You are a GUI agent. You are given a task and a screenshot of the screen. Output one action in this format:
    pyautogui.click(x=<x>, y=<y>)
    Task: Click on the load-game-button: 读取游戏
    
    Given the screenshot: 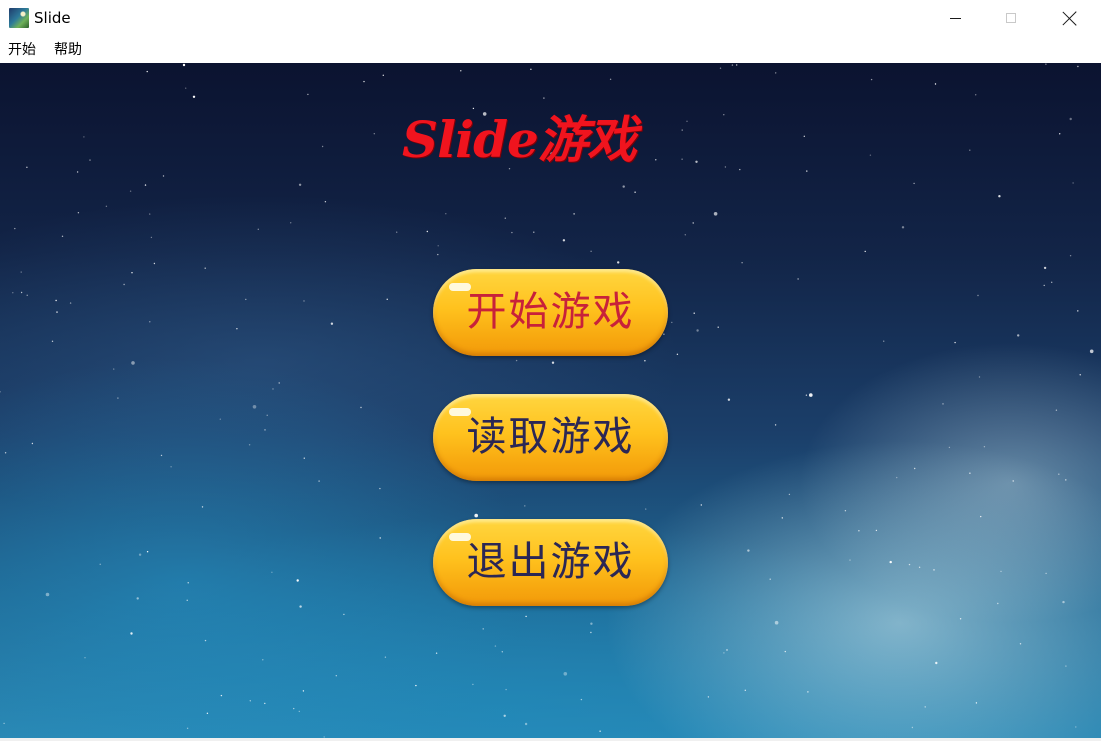 What is the action you would take?
    pyautogui.click(x=550, y=437)
    